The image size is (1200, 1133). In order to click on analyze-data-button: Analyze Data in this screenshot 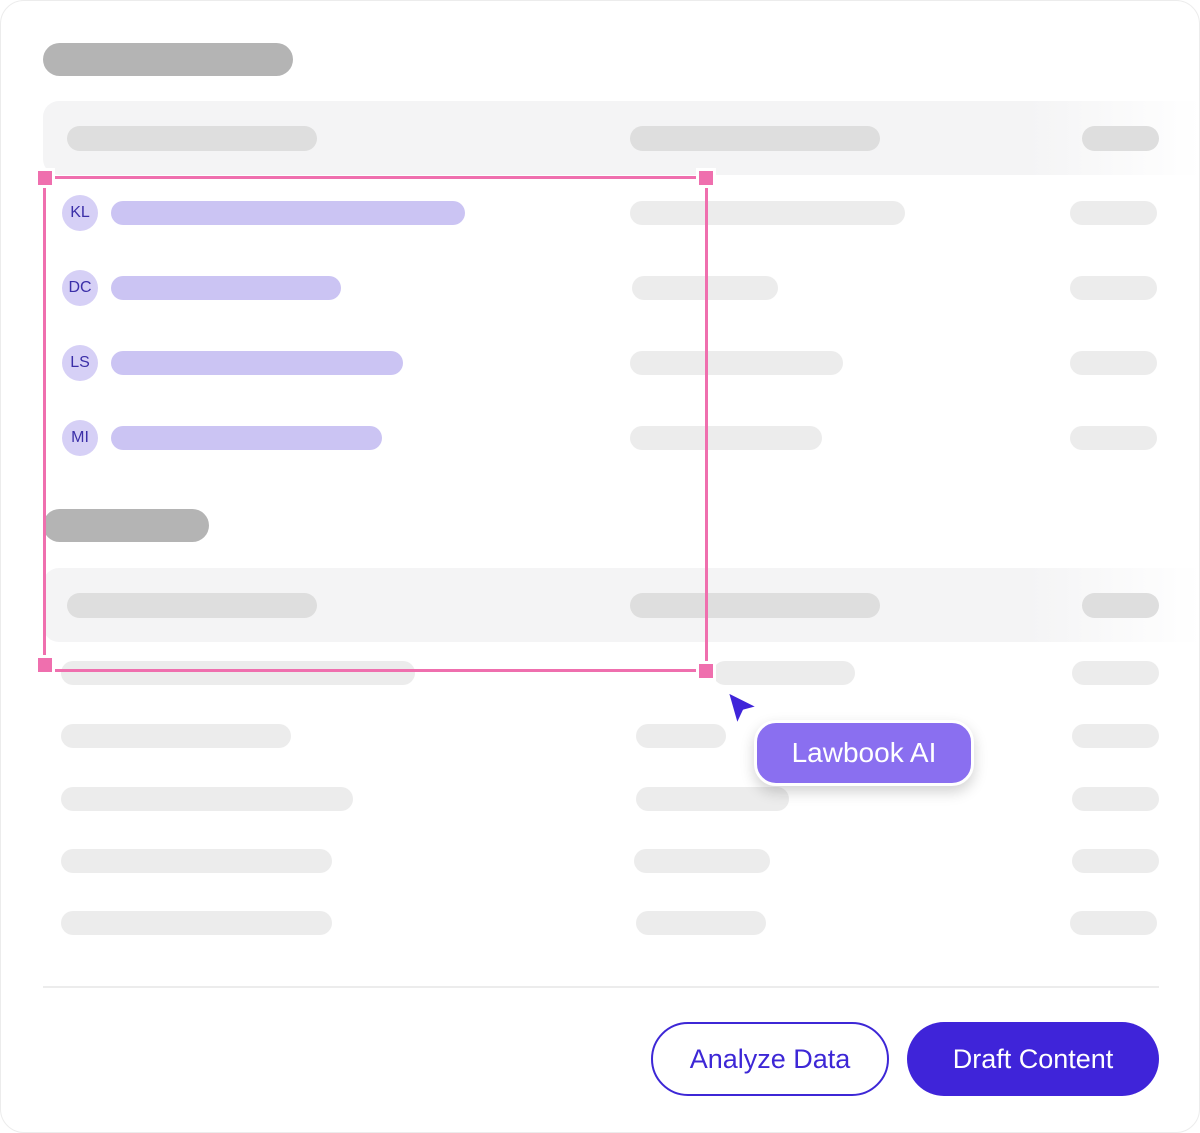, I will do `click(770, 1059)`.